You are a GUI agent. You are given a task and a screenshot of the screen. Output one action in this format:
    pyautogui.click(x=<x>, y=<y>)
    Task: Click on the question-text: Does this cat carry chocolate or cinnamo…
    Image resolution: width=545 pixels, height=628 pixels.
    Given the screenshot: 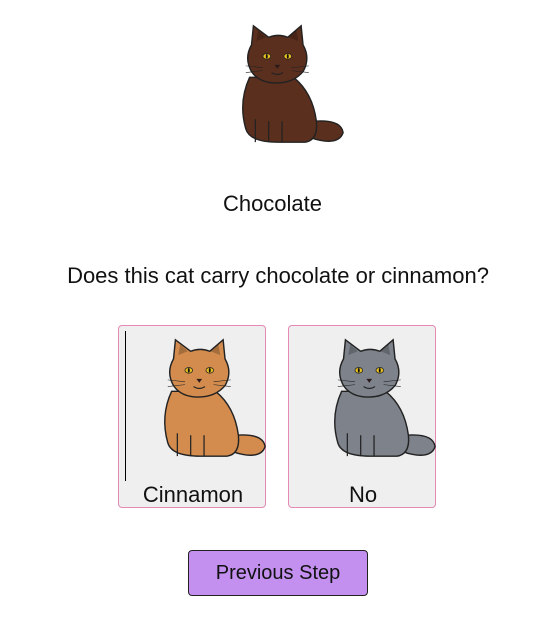 What is the action you would take?
    pyautogui.click(x=278, y=275)
    